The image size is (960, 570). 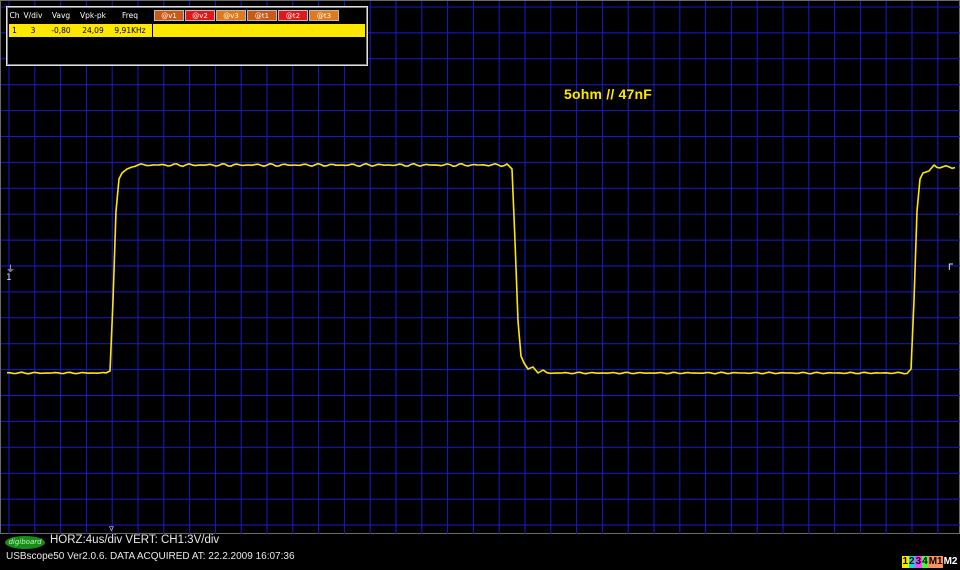 I want to click on measurement-row-ch1: 1 3 -0,80 24,09 9,91KHz, so click(x=187, y=30).